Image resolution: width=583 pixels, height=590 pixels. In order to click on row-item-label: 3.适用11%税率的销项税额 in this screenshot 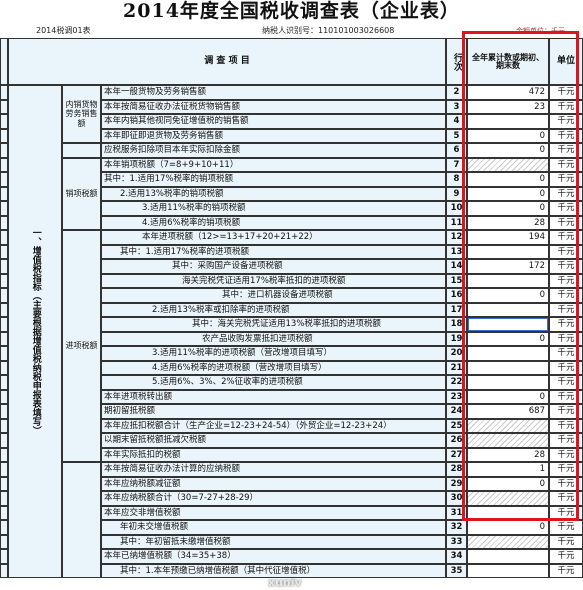, I will do `click(273, 208)`.